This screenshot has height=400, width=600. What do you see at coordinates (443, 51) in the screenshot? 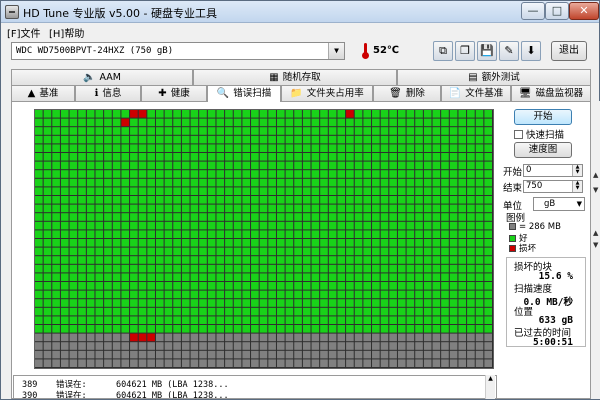
I see `copy-button: ⧉` at bounding box center [443, 51].